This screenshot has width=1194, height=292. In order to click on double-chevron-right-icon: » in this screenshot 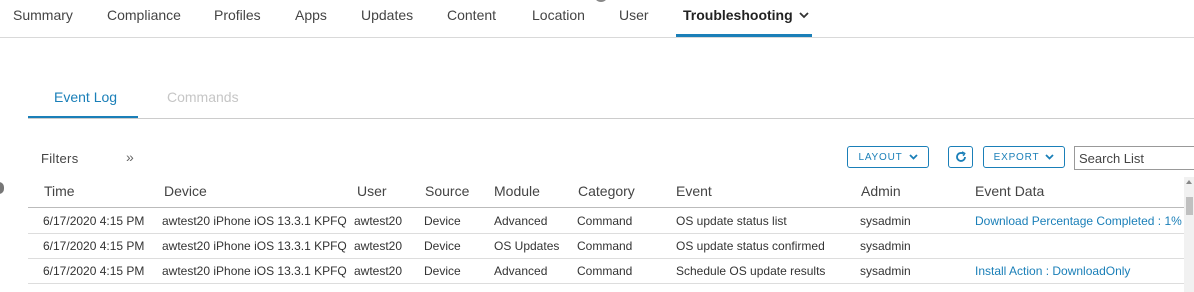, I will do `click(130, 157)`.